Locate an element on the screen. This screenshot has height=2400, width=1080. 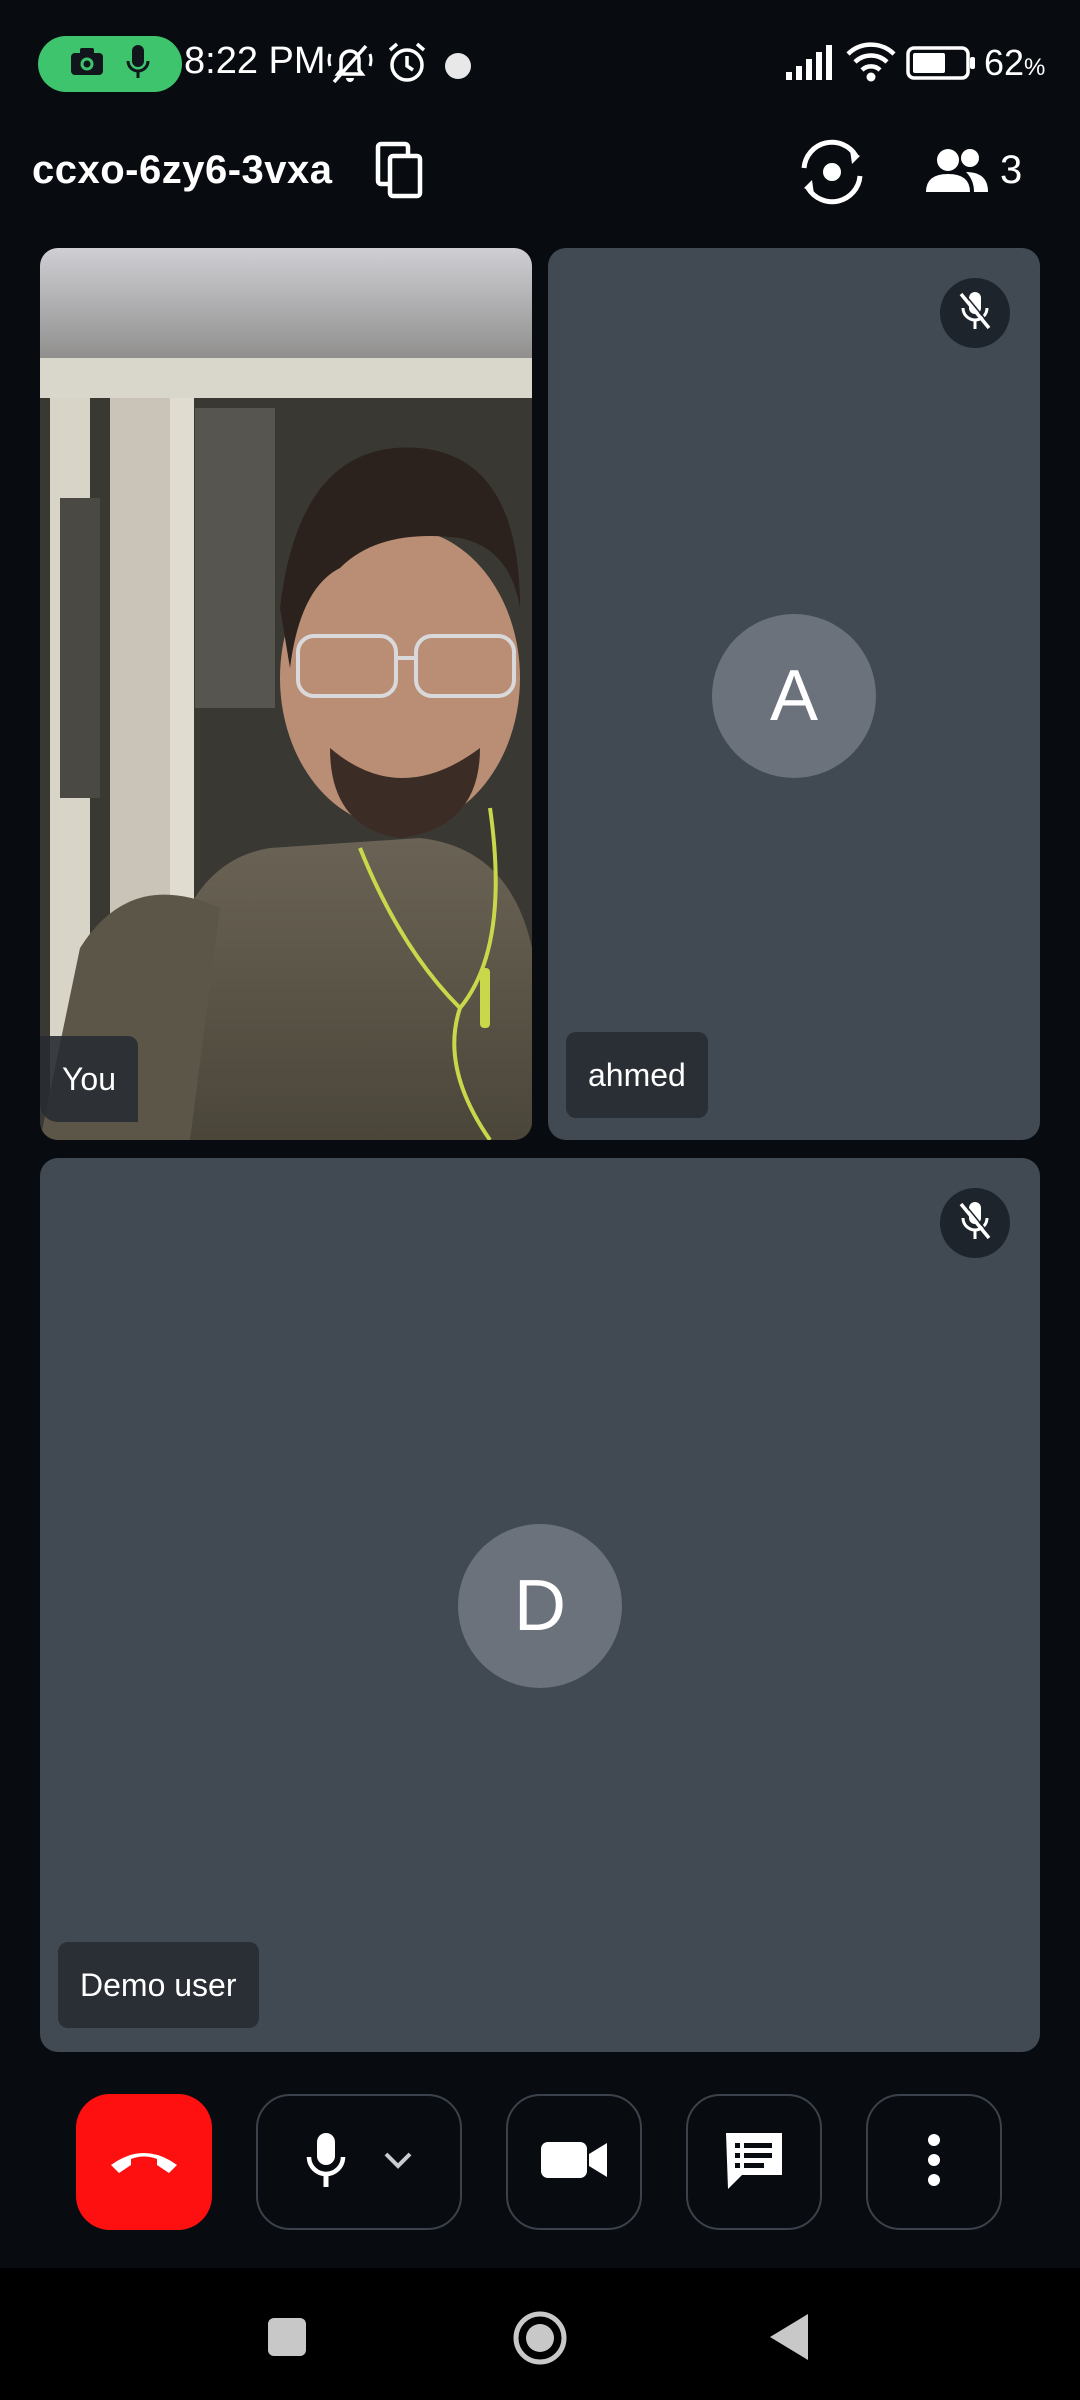
dot-icon is located at coordinates (458, 68).